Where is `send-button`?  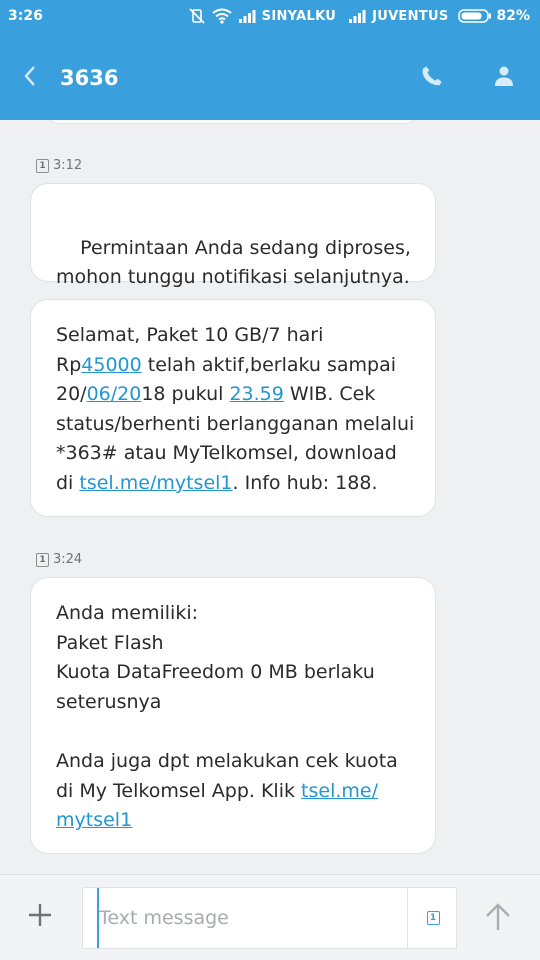
send-button is located at coordinates (498, 919).